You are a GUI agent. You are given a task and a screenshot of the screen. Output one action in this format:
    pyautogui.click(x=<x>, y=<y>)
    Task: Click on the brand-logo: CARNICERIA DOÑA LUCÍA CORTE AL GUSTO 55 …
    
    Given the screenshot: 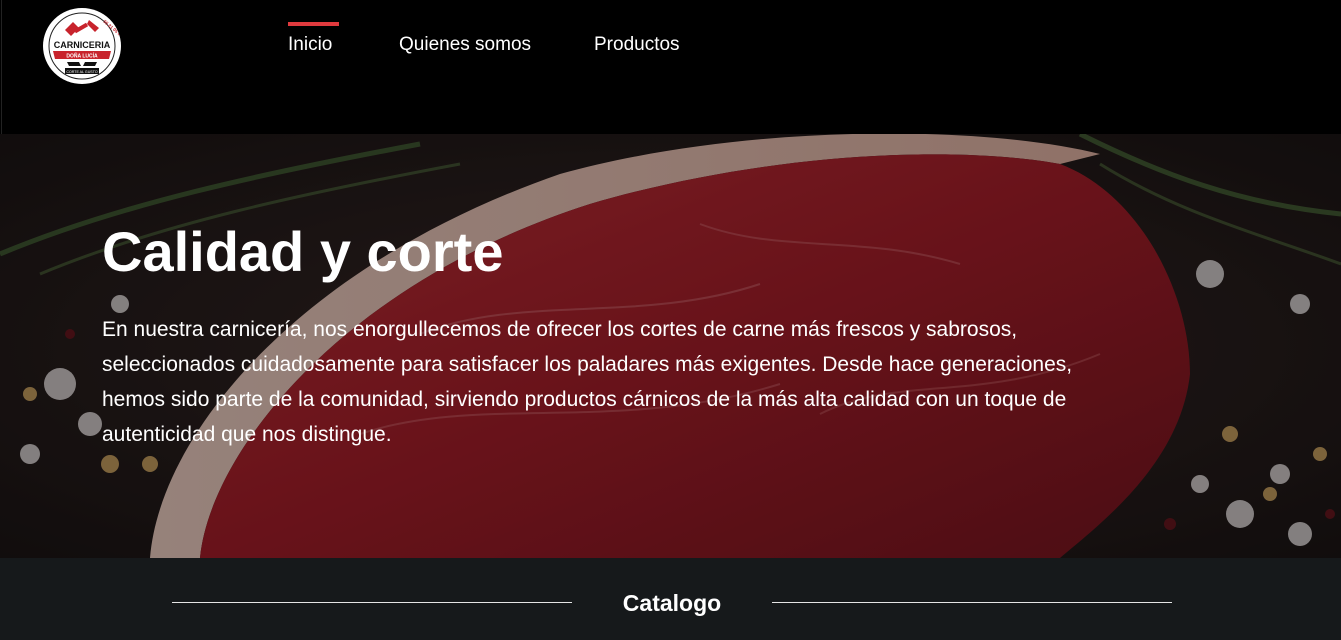 What is the action you would take?
    pyautogui.click(x=82, y=46)
    